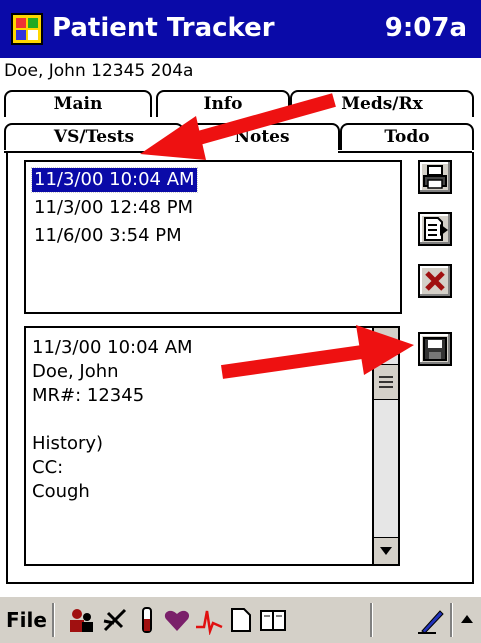  Describe the element at coordinates (147, 620) in the screenshot. I see `test-tube-icon` at that location.